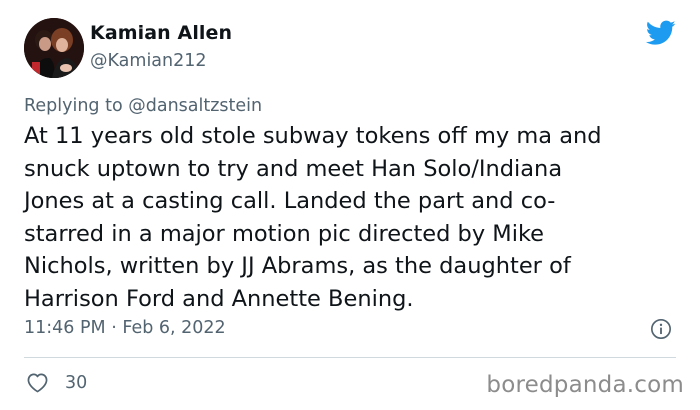 This screenshot has width=700, height=410. I want to click on like-button: 30, so click(56, 382).